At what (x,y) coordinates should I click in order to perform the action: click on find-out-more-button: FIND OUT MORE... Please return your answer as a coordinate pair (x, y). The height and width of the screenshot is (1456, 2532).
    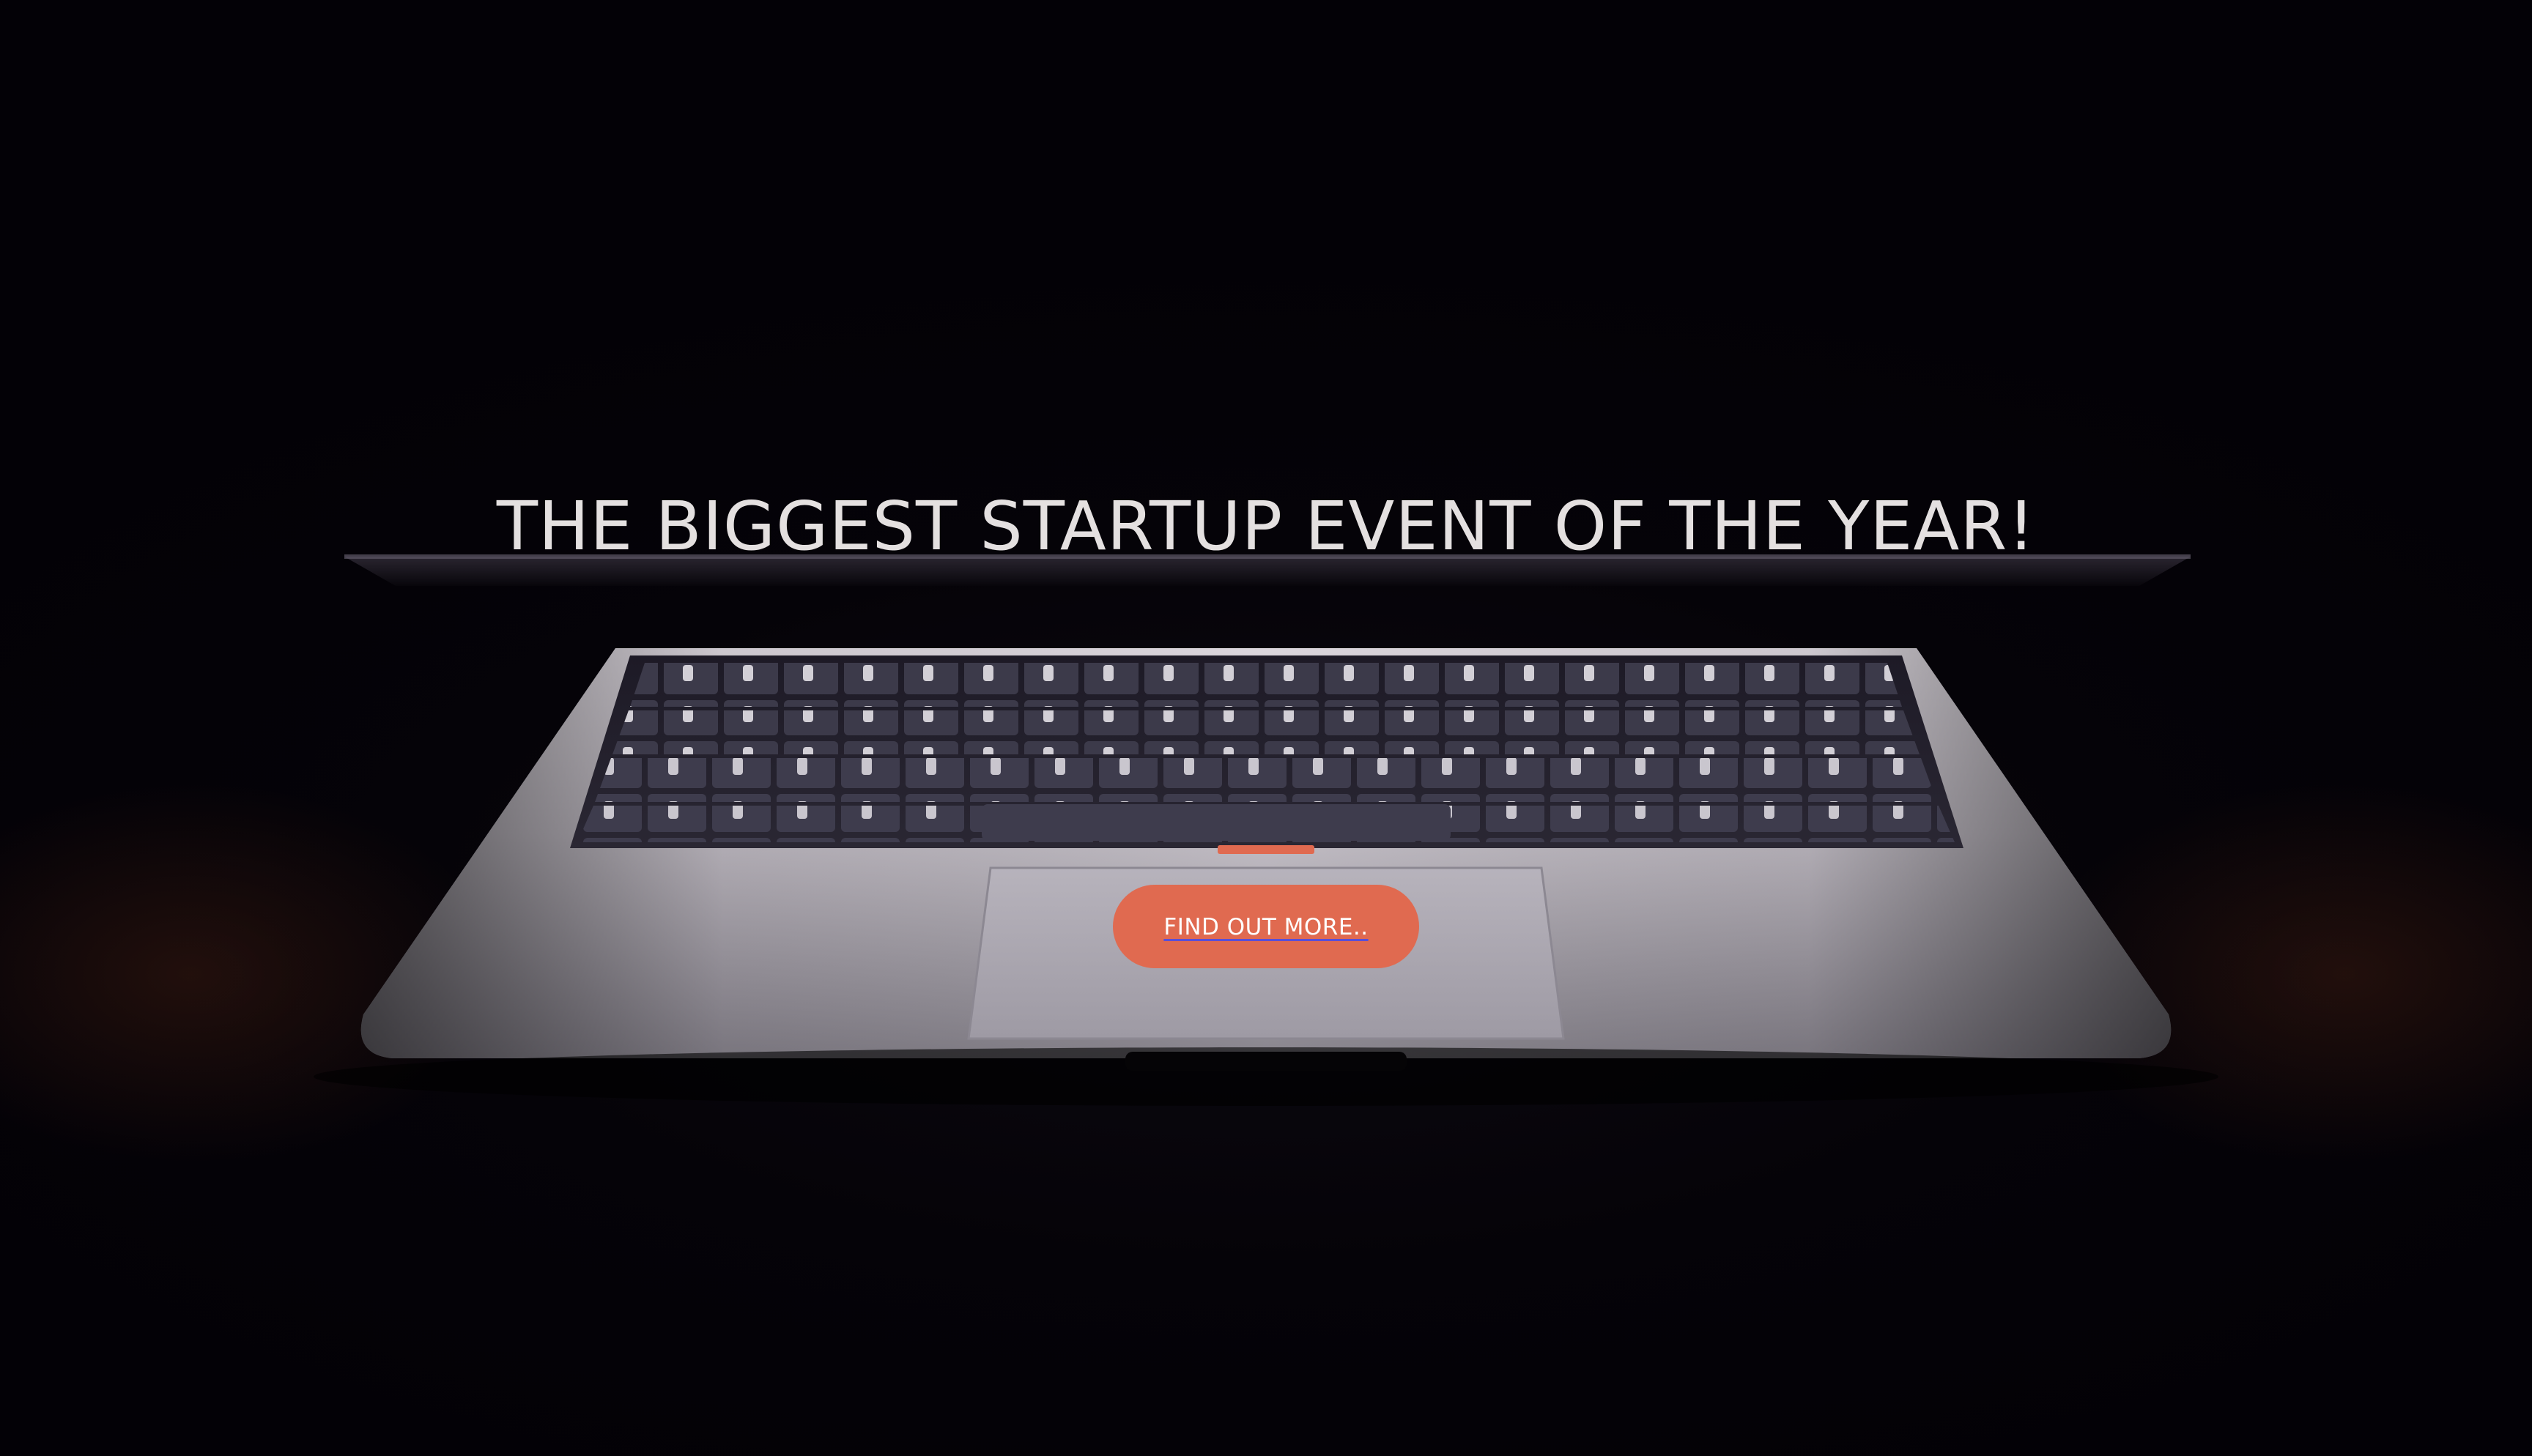
    Looking at the image, I should click on (1266, 926).